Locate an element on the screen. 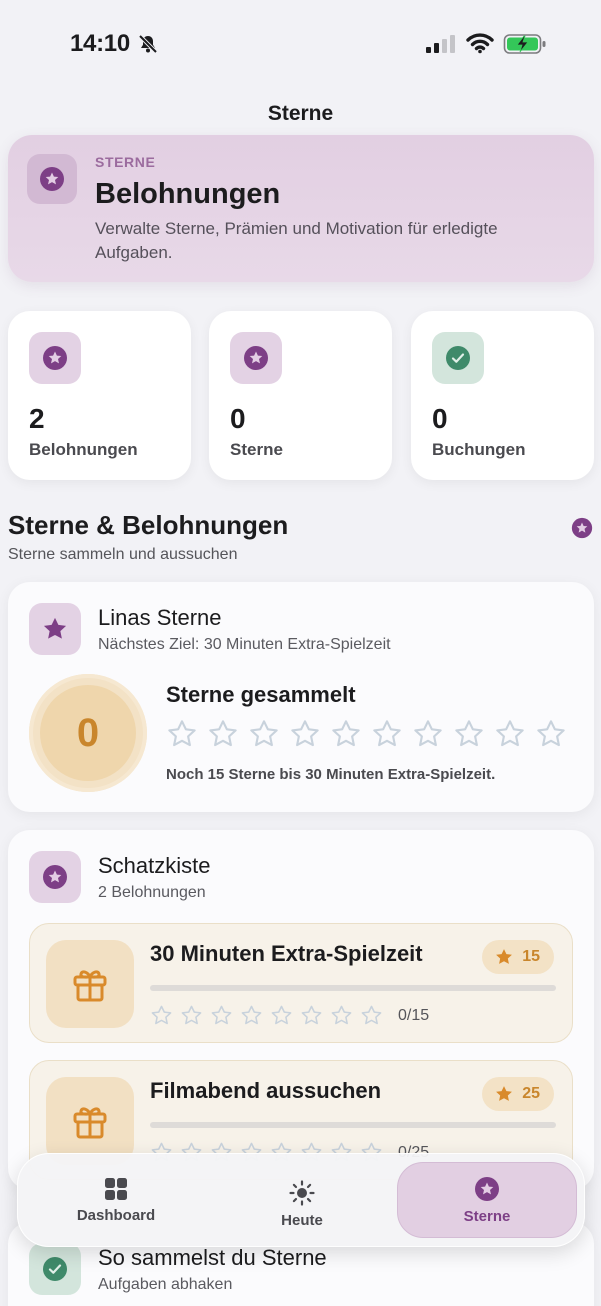 This screenshot has width=601, height=1306. tab-dashboard: Dashboard is located at coordinates (116, 1200).